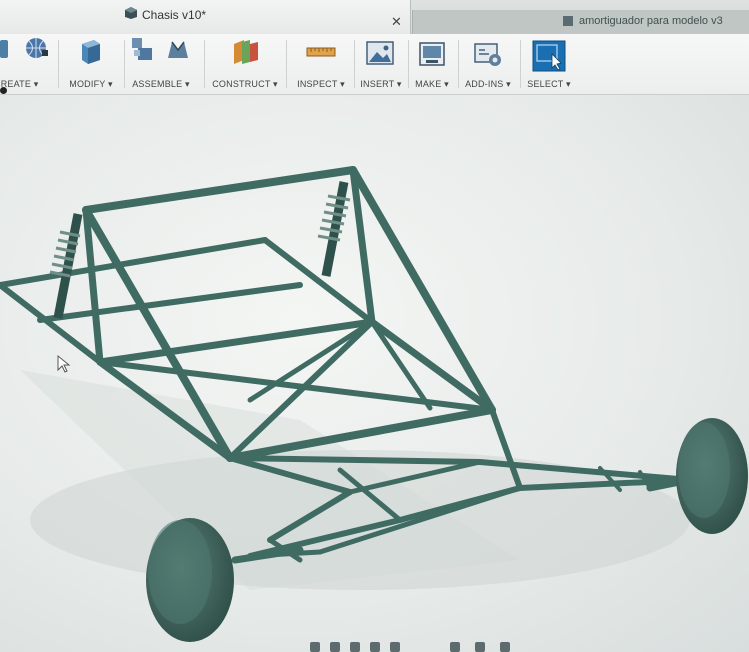  Describe the element at coordinates (161, 64) in the screenshot. I see `assemble-menu: ASSEMBLE ▾` at that location.